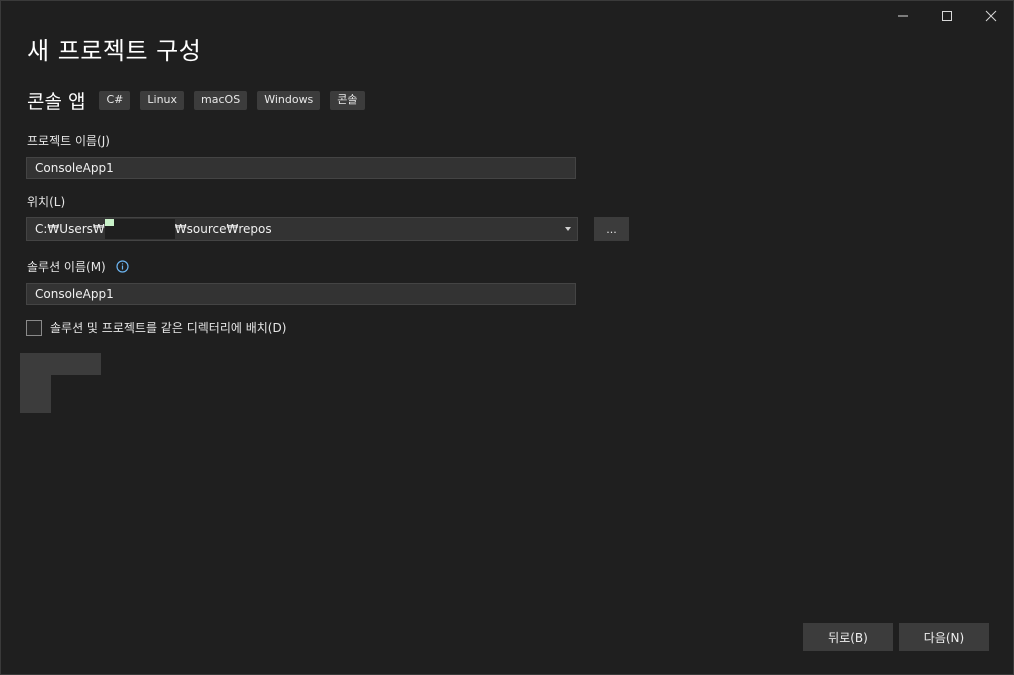  Describe the element at coordinates (115, 100) in the screenshot. I see `tag-language: C#` at that location.